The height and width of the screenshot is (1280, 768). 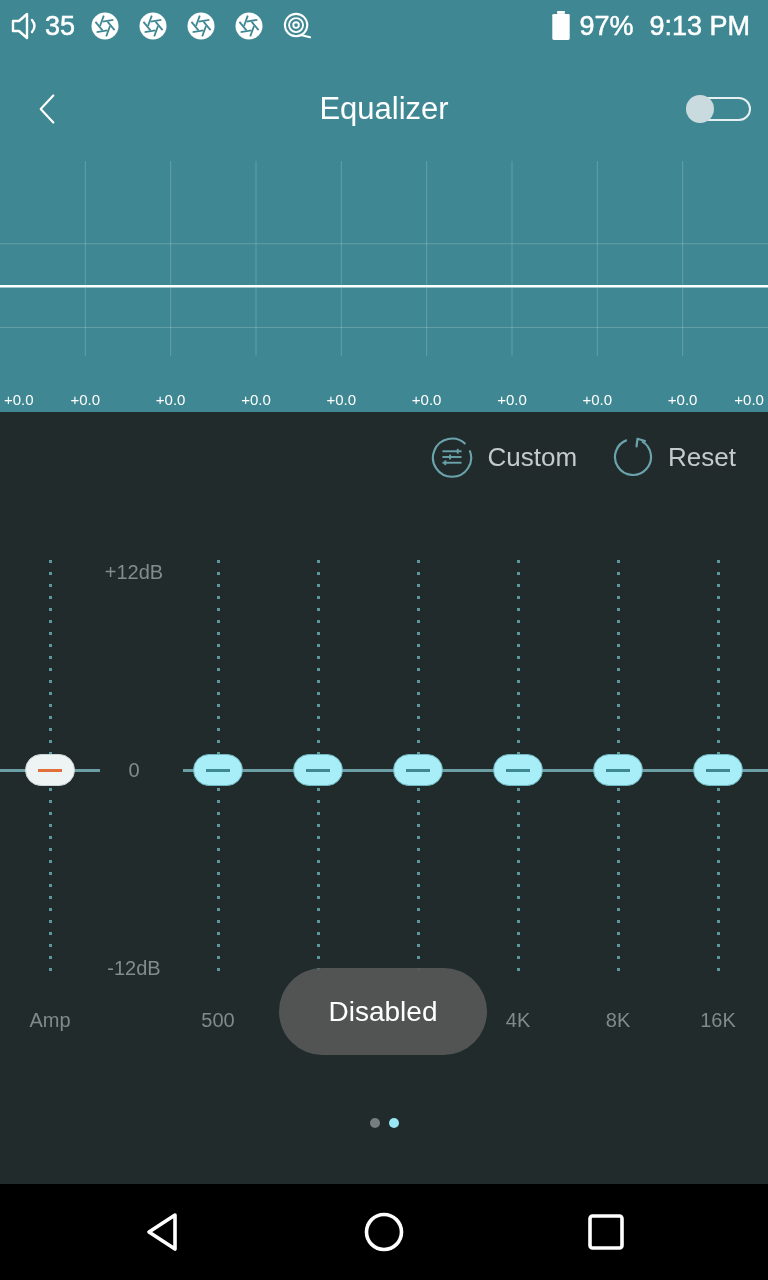 I want to click on scale-label: 0, so click(x=134, y=770).